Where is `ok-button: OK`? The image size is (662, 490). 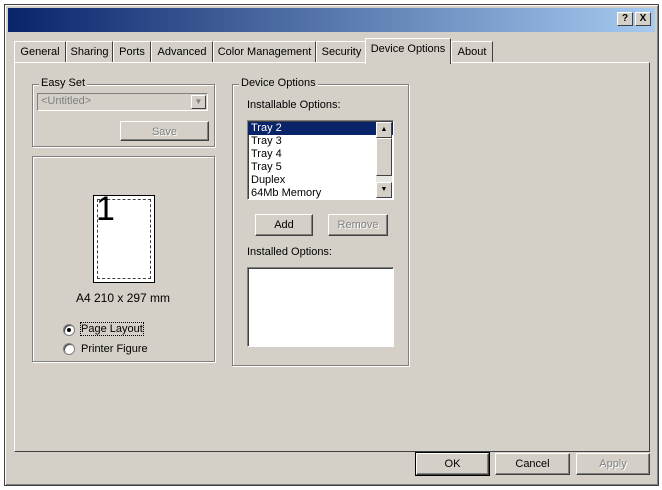 ok-button: OK is located at coordinates (452, 464).